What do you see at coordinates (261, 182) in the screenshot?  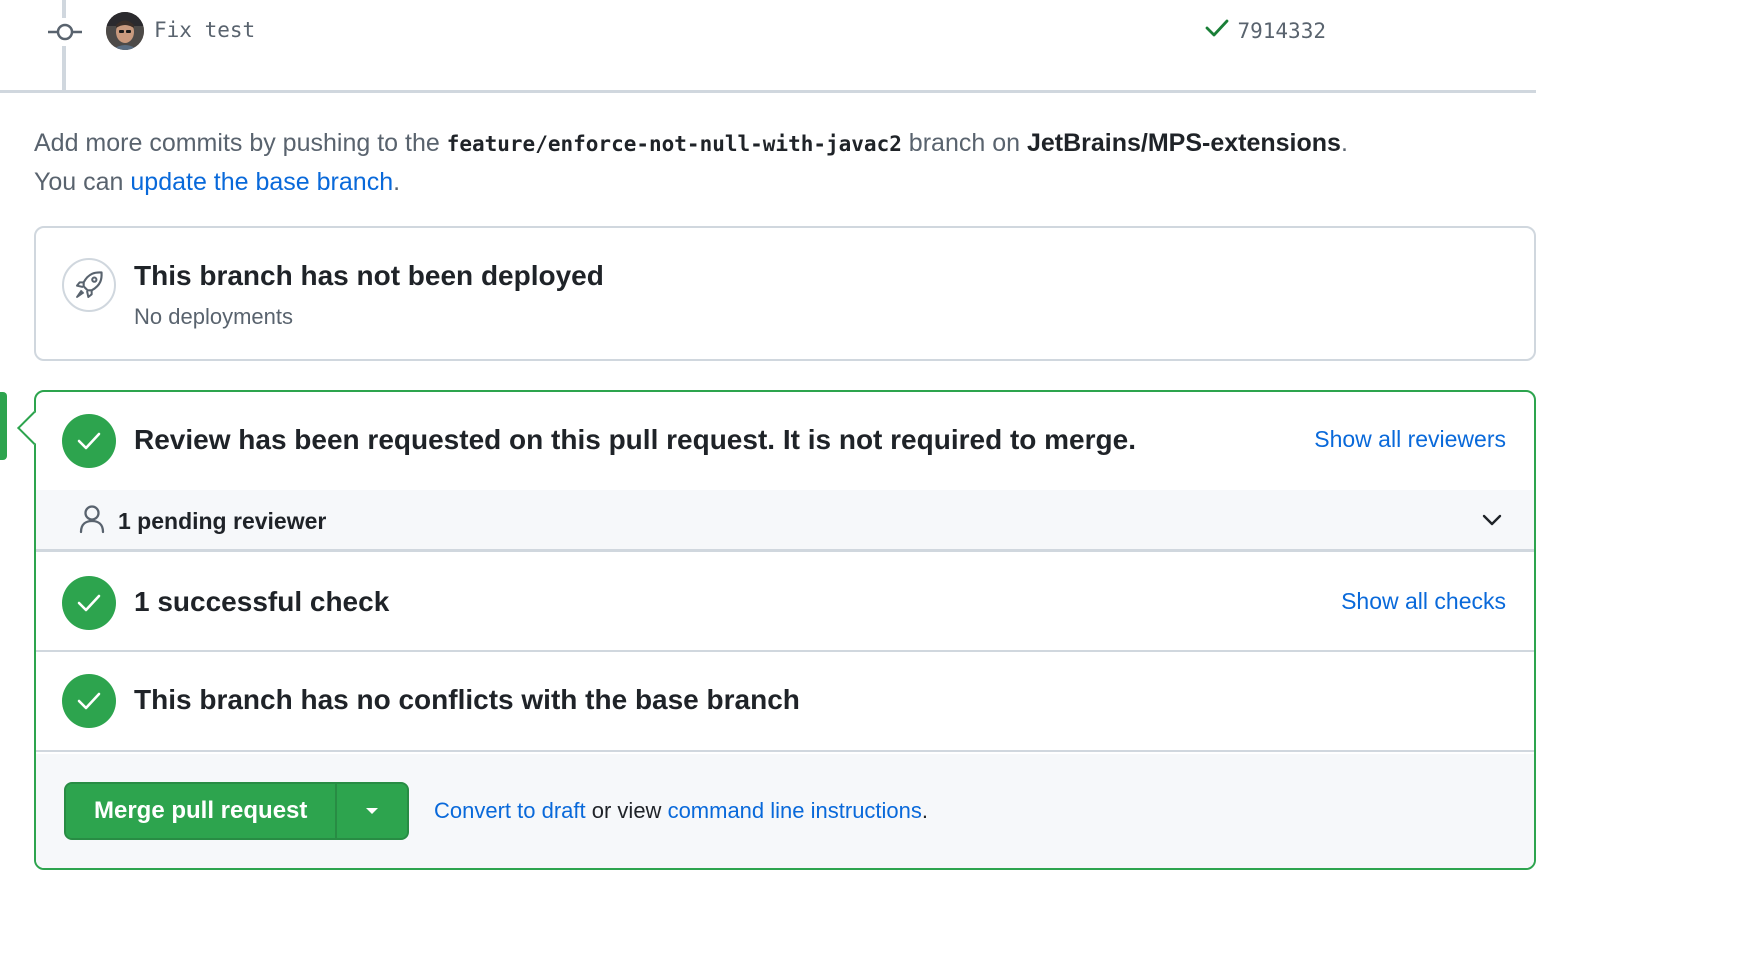 I see `update-base-branch-link: update the base branch` at bounding box center [261, 182].